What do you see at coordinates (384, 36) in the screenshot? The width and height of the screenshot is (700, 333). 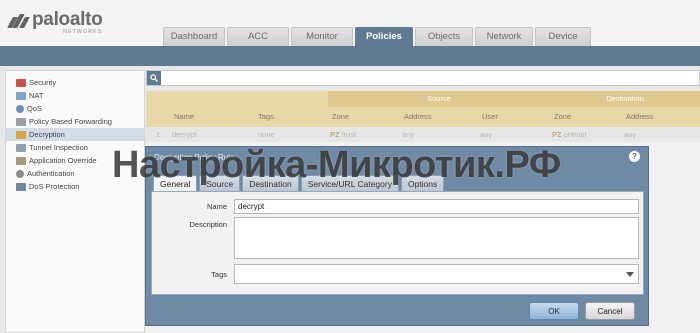 I see `tab-policies: Policies` at bounding box center [384, 36].